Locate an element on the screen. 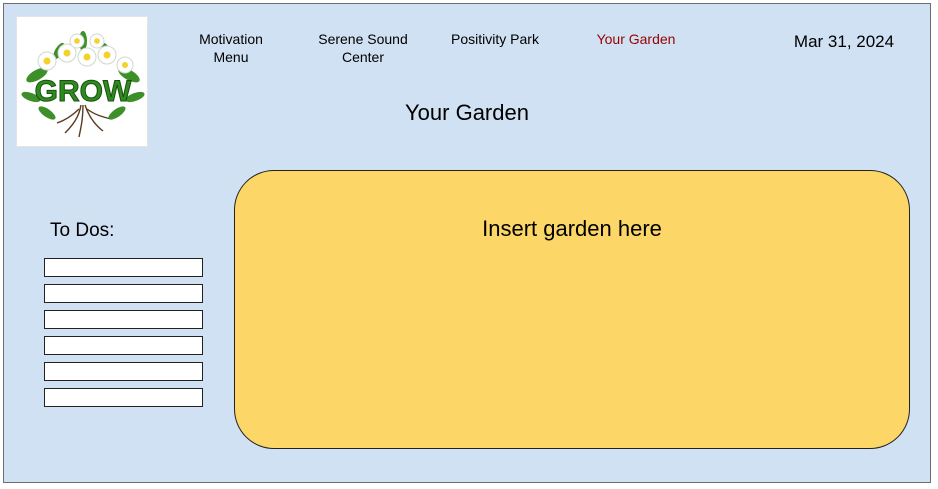  todo-heading: To Dos: is located at coordinates (82, 230).